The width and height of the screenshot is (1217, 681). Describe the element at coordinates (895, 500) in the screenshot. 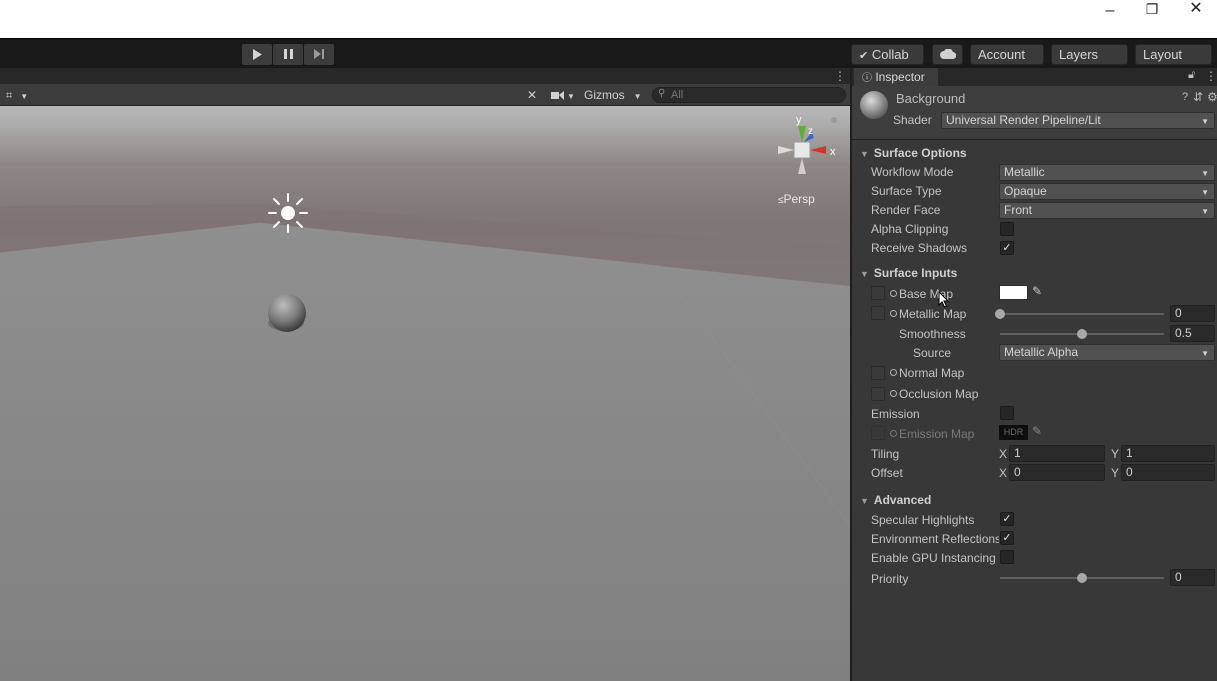

I see `advanced-header: ▼ Advanced` at that location.